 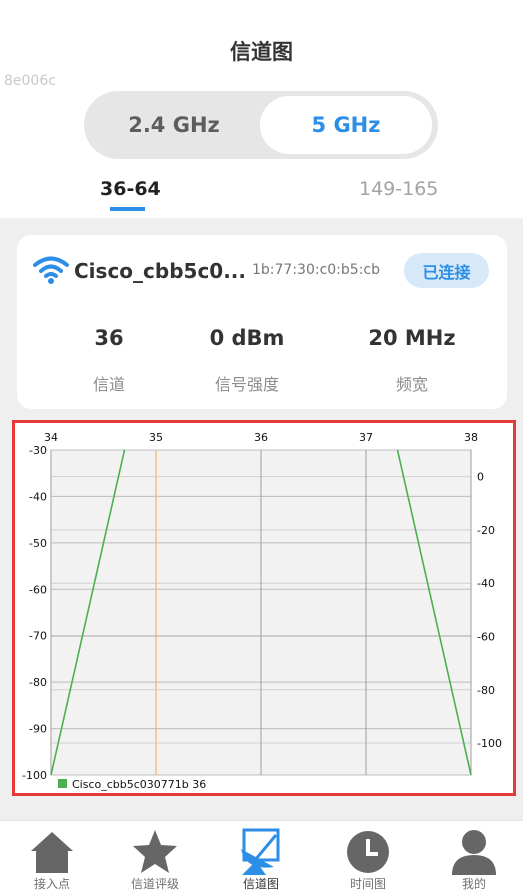 What do you see at coordinates (154, 884) in the screenshot?
I see `nav-label-channel-rating: 信道评级` at bounding box center [154, 884].